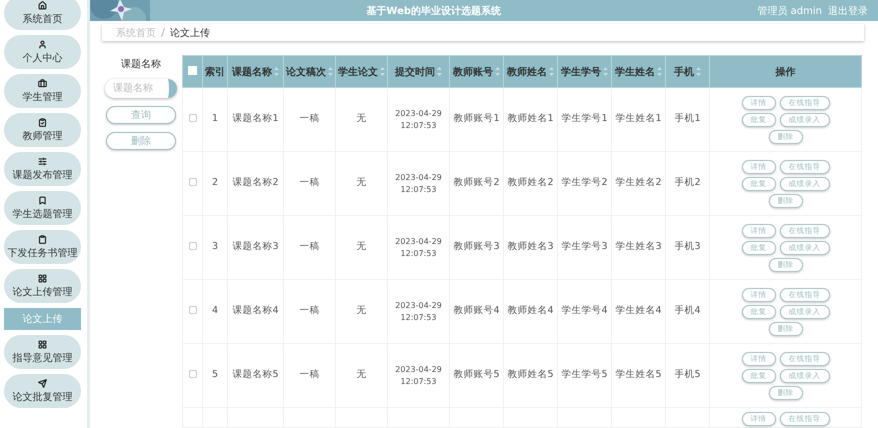  What do you see at coordinates (530, 118) in the screenshot?
I see `table-cell: 教师姓名1` at bounding box center [530, 118].